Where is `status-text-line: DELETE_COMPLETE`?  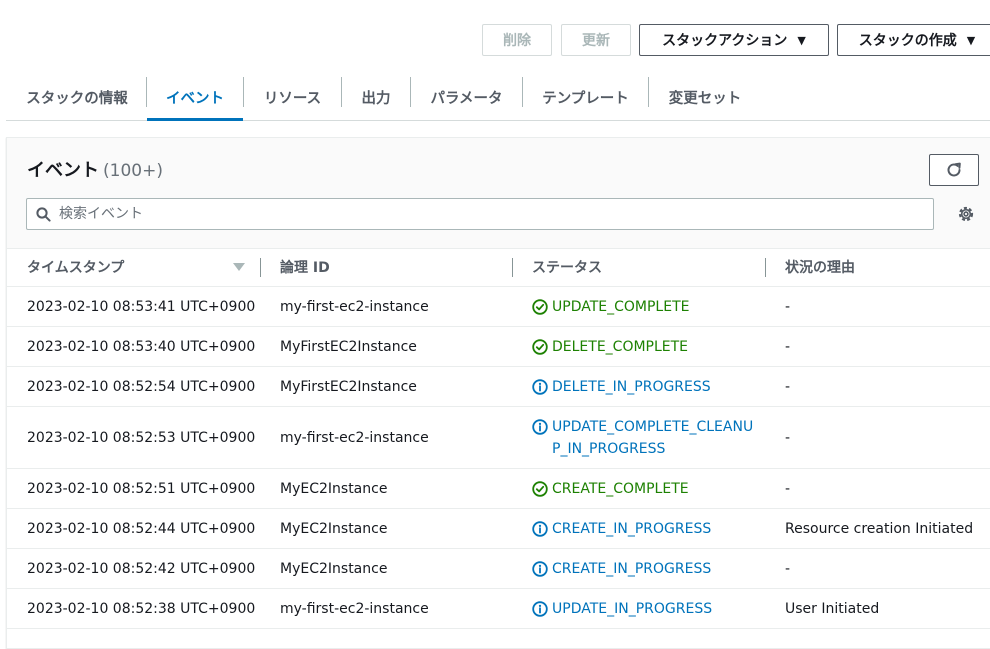 status-text-line: DELETE_COMPLETE is located at coordinates (620, 346).